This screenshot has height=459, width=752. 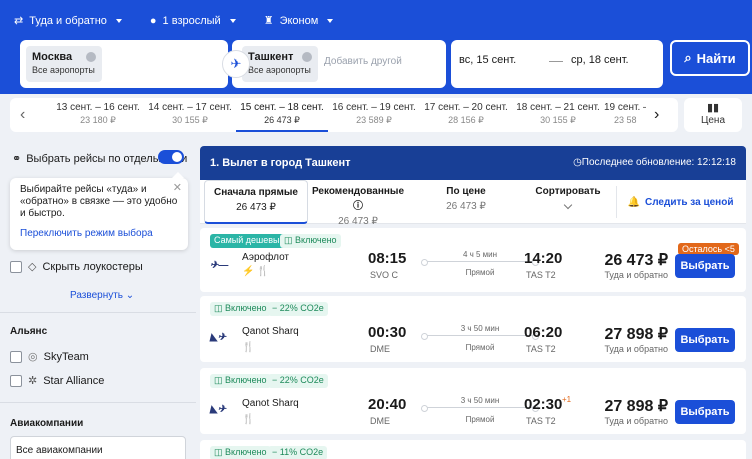 I want to click on date-option: 17 сент. – 20 сент. 28 156 ₽, so click(x=466, y=115).